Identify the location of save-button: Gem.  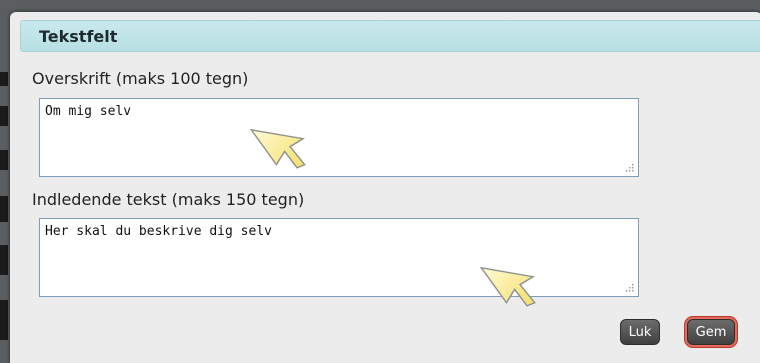
(711, 332).